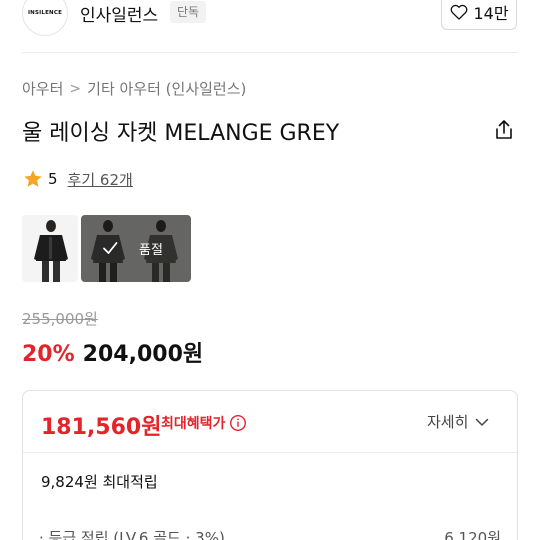 Image resolution: width=540 pixels, height=540 pixels. I want to click on chevron-right-icon: >, so click(75, 88).